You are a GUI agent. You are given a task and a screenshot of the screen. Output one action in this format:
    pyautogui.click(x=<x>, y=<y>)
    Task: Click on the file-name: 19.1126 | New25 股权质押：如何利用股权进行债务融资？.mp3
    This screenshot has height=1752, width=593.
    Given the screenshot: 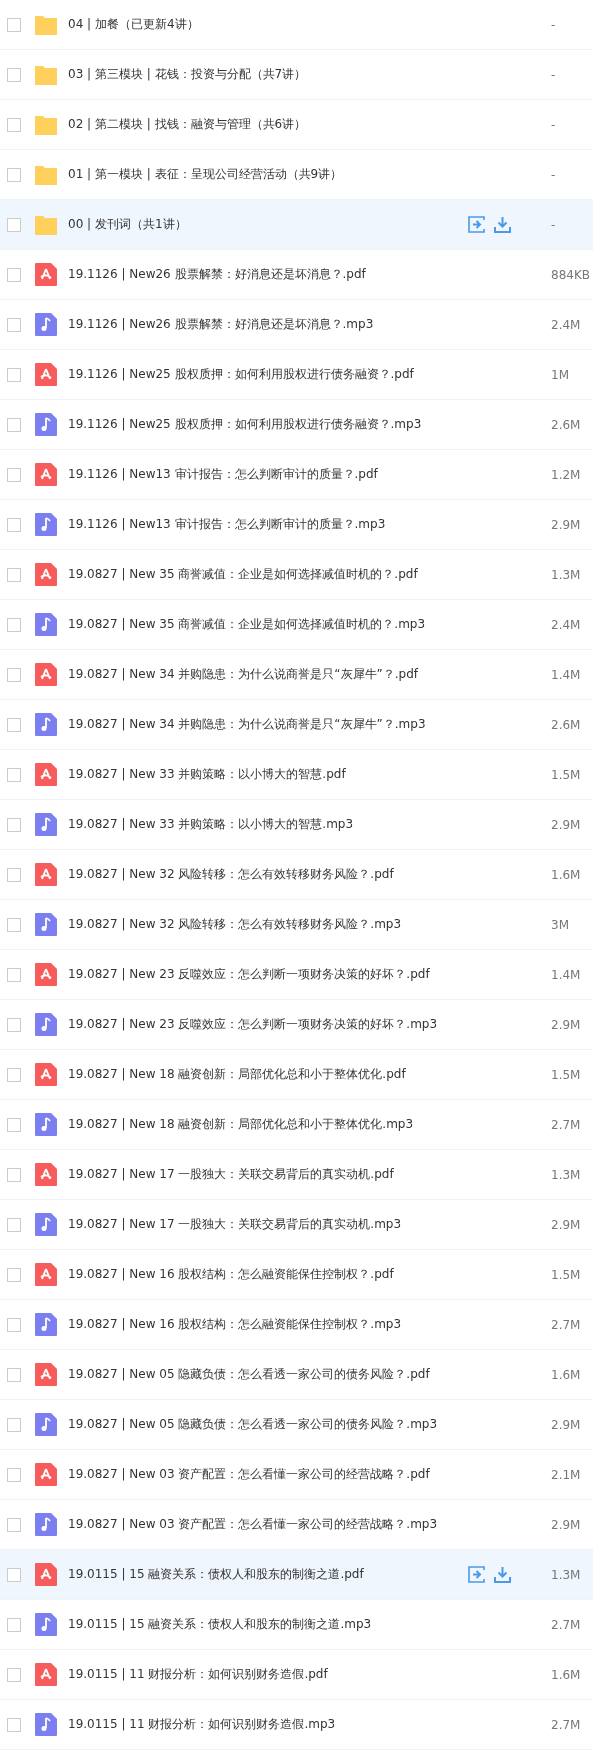 What is the action you would take?
    pyautogui.click(x=309, y=424)
    